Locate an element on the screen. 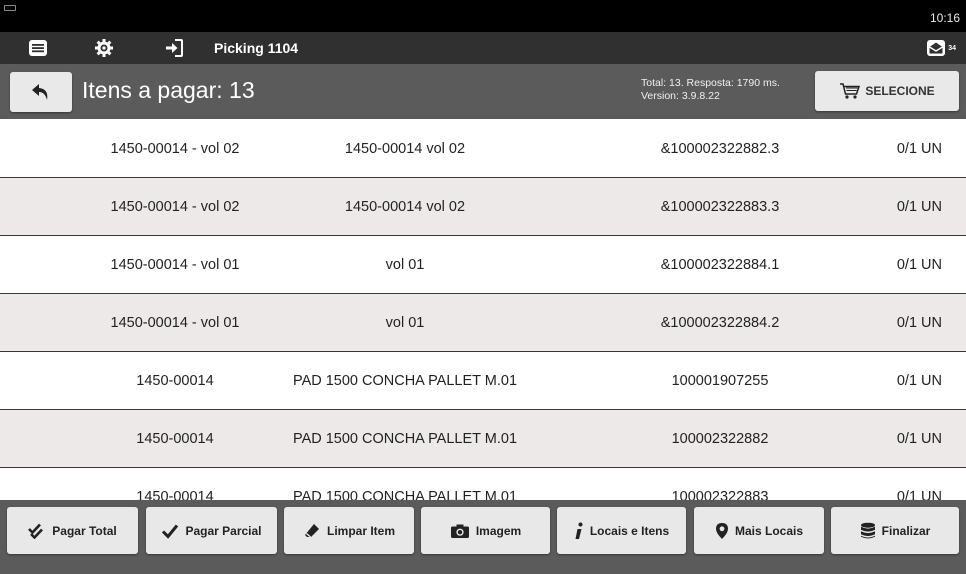 The width and height of the screenshot is (966, 574). menu-button is located at coordinates (38, 48).